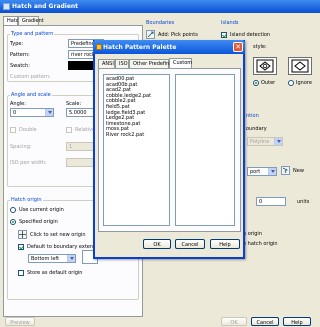 Image resolution: width=320 pixels, height=327 pixels. What do you see at coordinates (178, 35) in the screenshot?
I see `add-pick-points-label: Add: Pick points` at bounding box center [178, 35].